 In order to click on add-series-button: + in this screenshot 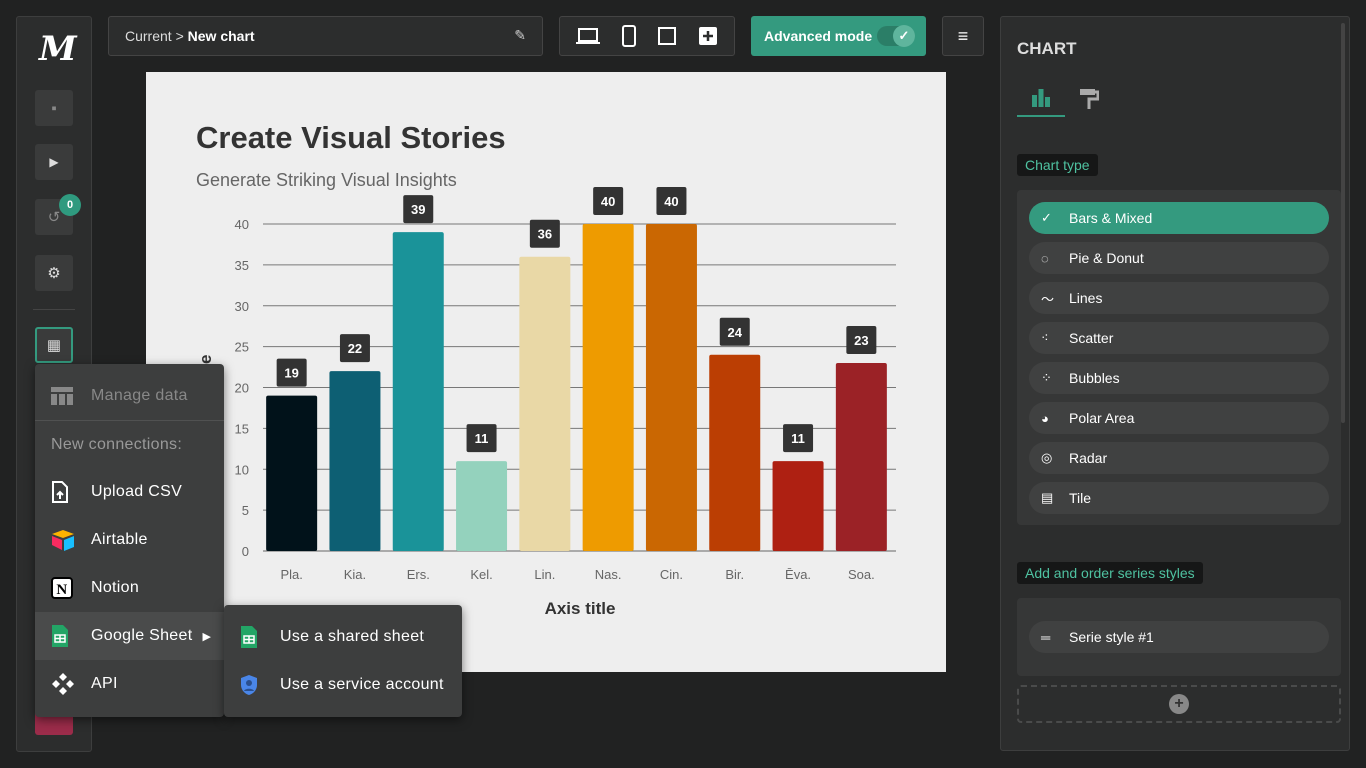, I will do `click(1179, 704)`.